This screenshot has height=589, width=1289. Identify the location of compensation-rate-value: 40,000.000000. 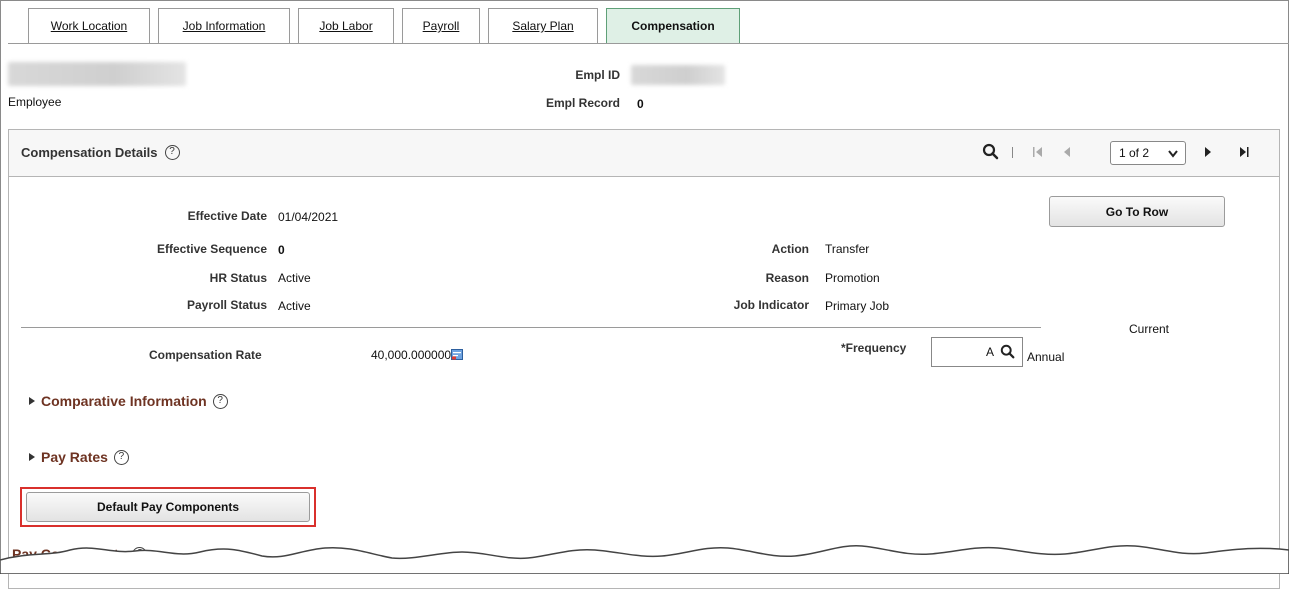
(417, 355).